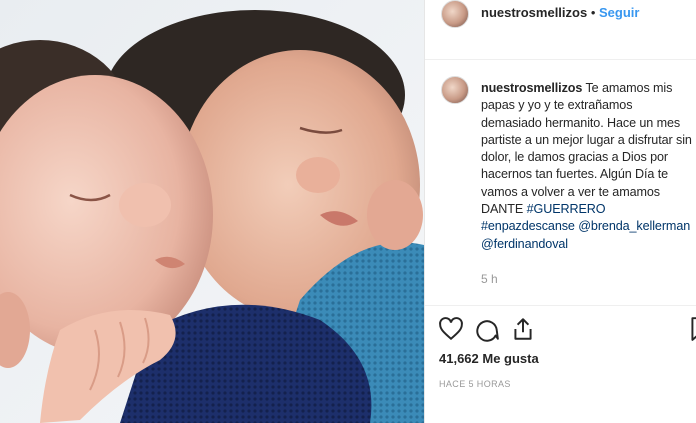 The width and height of the screenshot is (696, 423). Describe the element at coordinates (560, 325) in the screenshot. I see `action-bar` at that location.